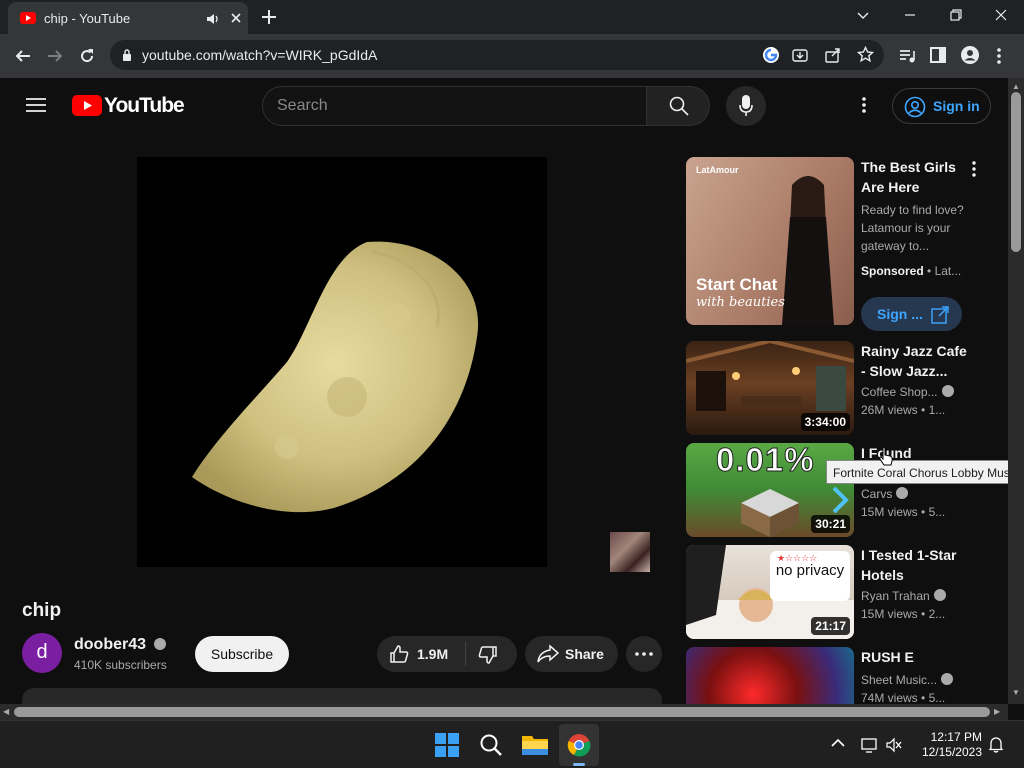 The image size is (1024, 768). Describe the element at coordinates (770, 675) in the screenshot. I see `video-thumbnail` at that location.